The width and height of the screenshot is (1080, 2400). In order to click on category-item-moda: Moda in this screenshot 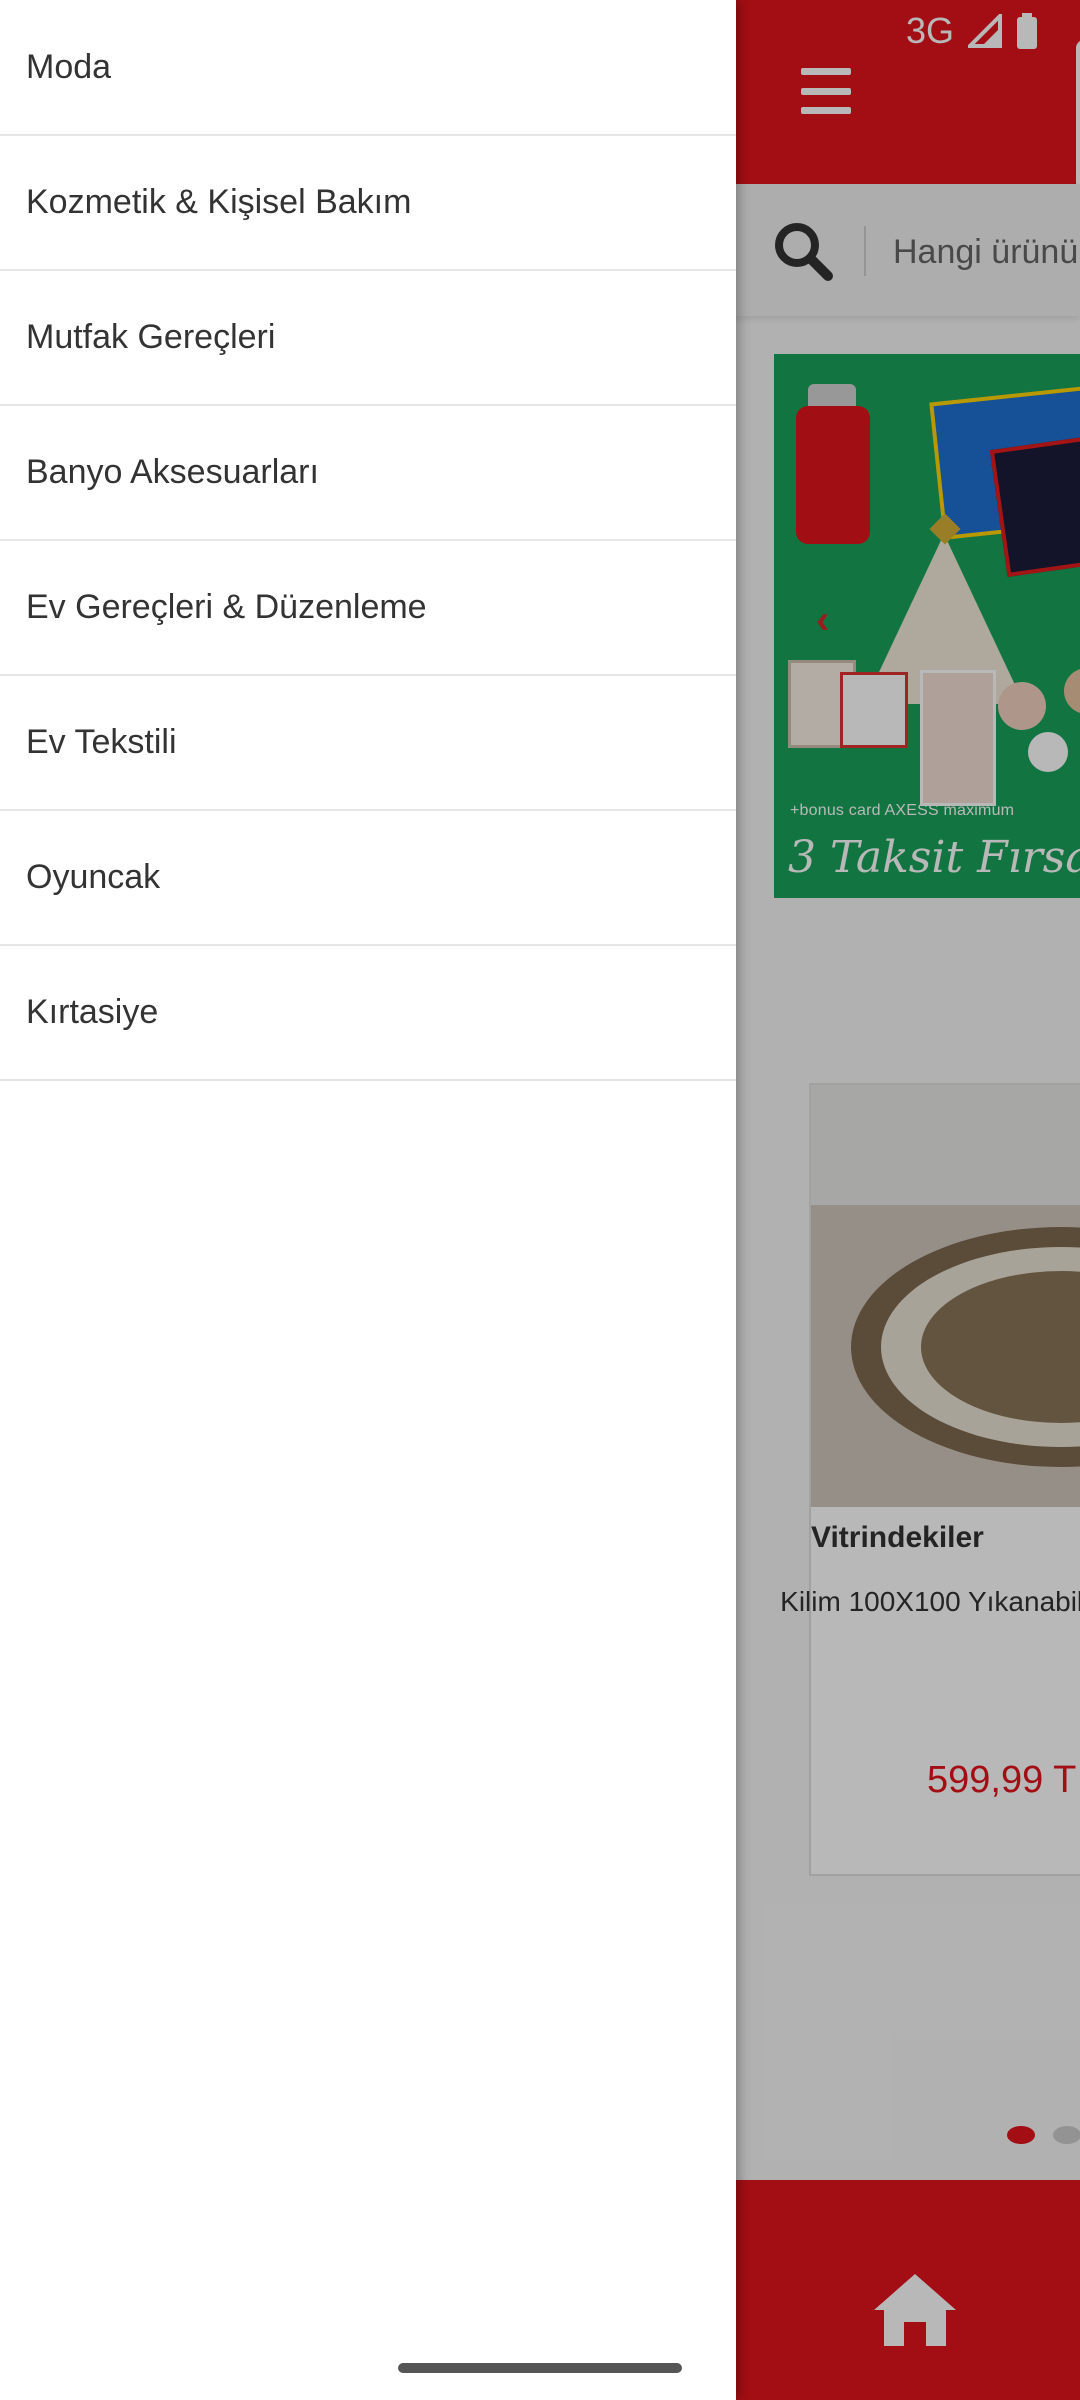, I will do `click(368, 68)`.